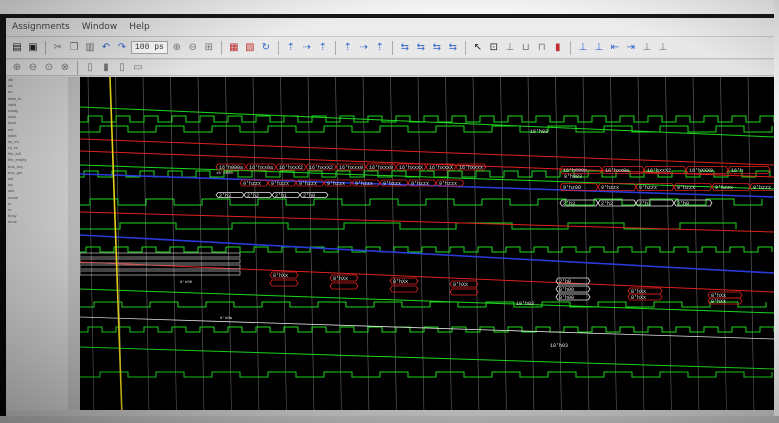  What do you see at coordinates (106, 48) in the screenshot?
I see `undo-icon: ↶` at bounding box center [106, 48].